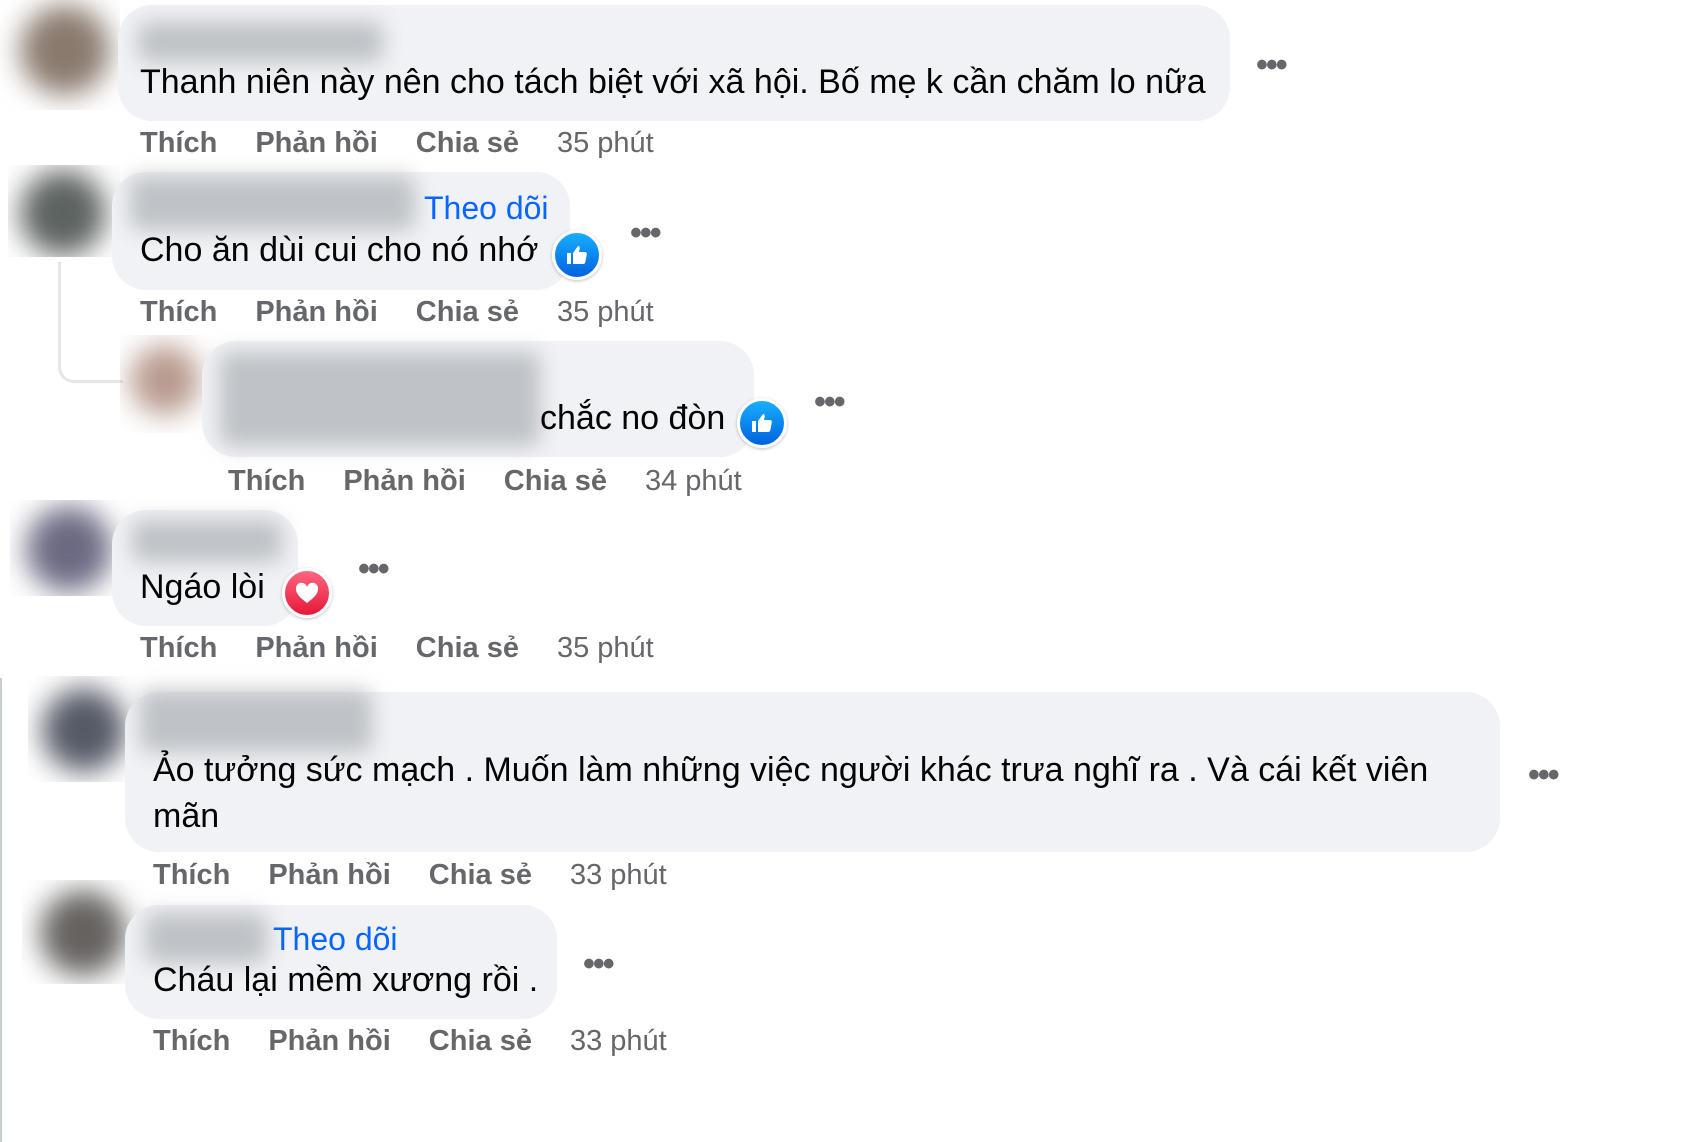 The width and height of the screenshot is (1702, 1142). Describe the element at coordinates (633, 418) in the screenshot. I see `comment-text: chắc no đòn` at that location.